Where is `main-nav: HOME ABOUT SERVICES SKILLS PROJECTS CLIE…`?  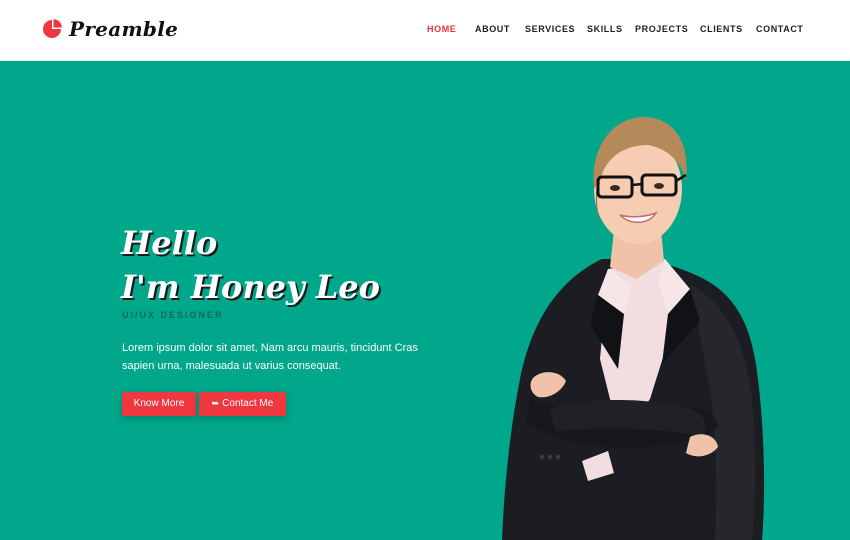 main-nav: HOME ABOUT SERVICES SKILLS PROJECTS CLIE… is located at coordinates (425, 31).